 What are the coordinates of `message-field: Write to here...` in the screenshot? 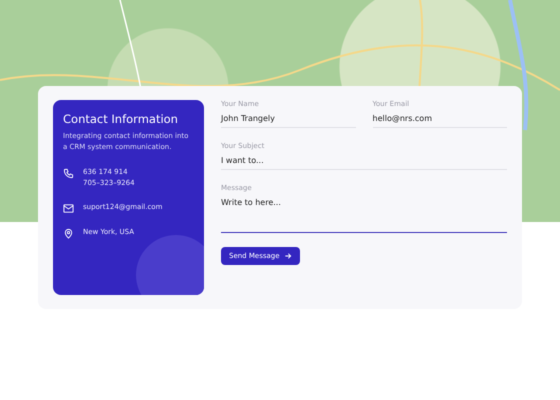 It's located at (364, 215).